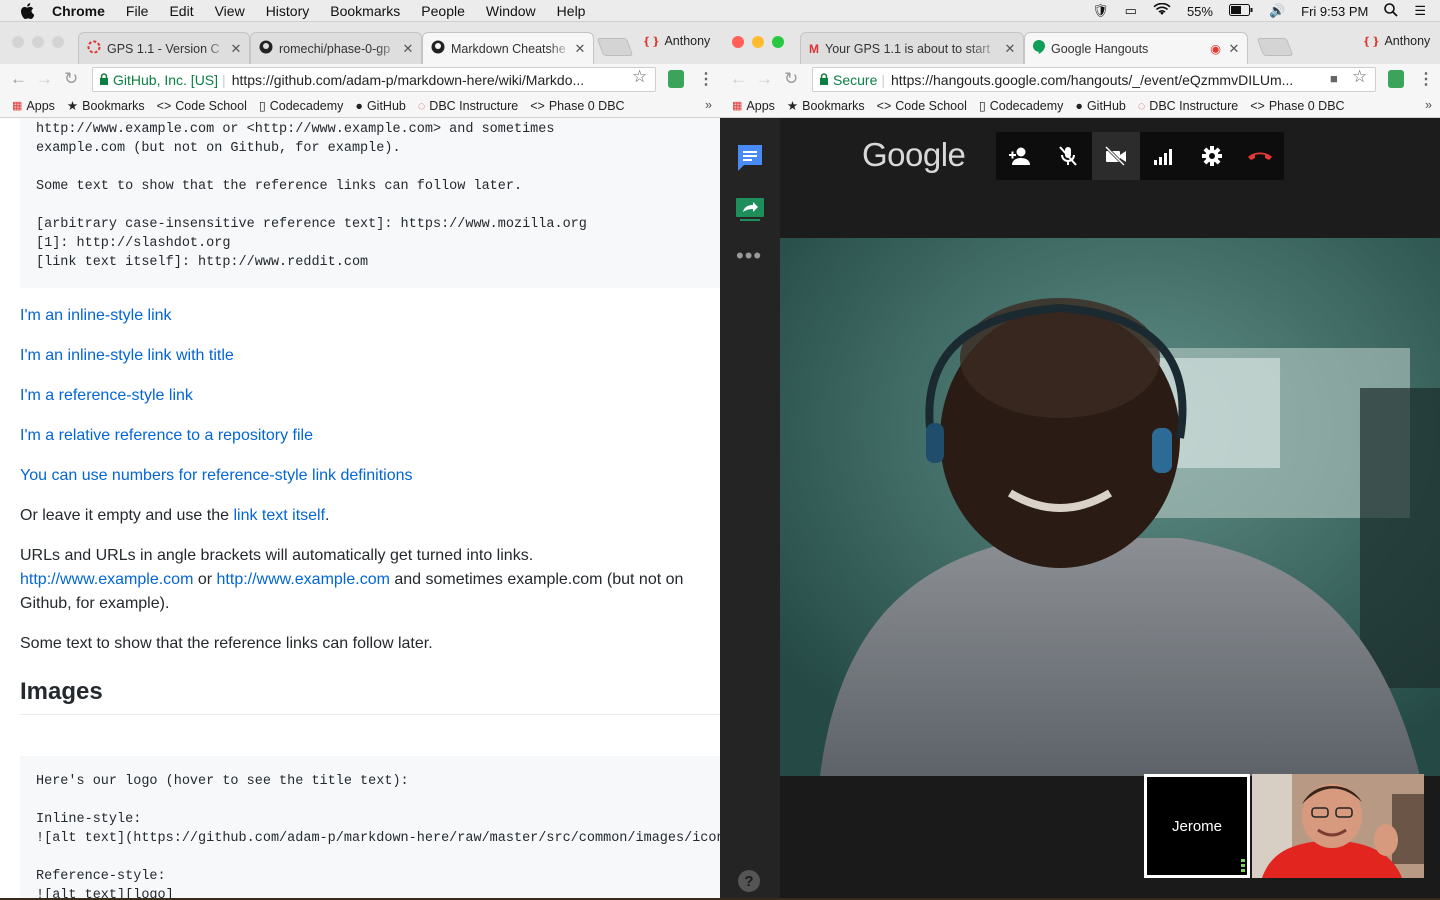  Describe the element at coordinates (96, 315) in the screenshot. I see `inline-link: I'm an inline-style link` at that location.